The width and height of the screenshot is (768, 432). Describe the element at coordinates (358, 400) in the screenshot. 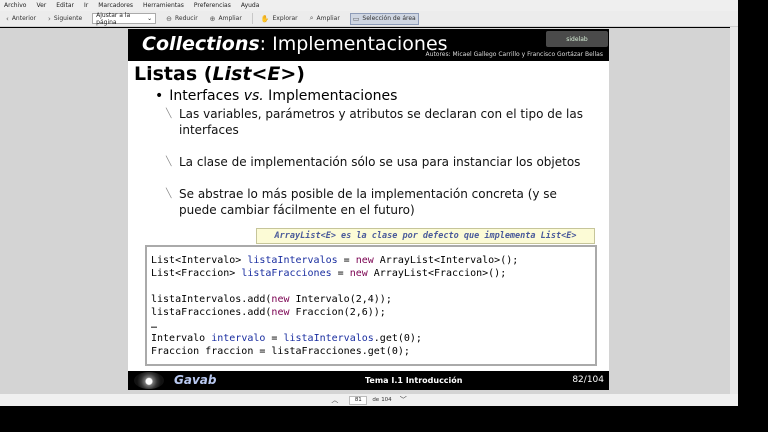

I see `page-number-input: 81` at that location.